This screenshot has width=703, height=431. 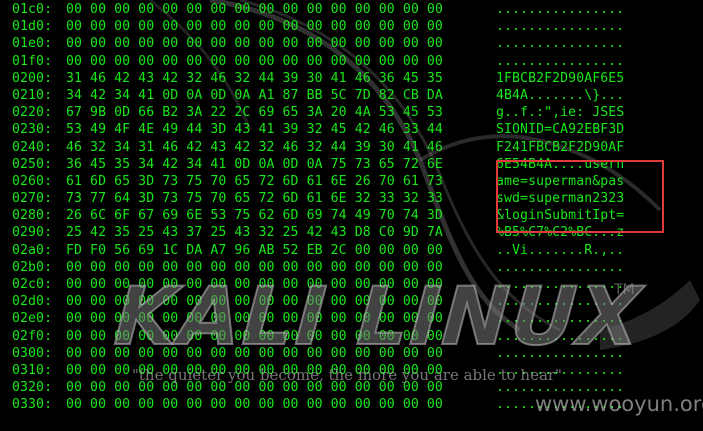 What do you see at coordinates (32, 147) in the screenshot?
I see `row-offset: 0240:` at bounding box center [32, 147].